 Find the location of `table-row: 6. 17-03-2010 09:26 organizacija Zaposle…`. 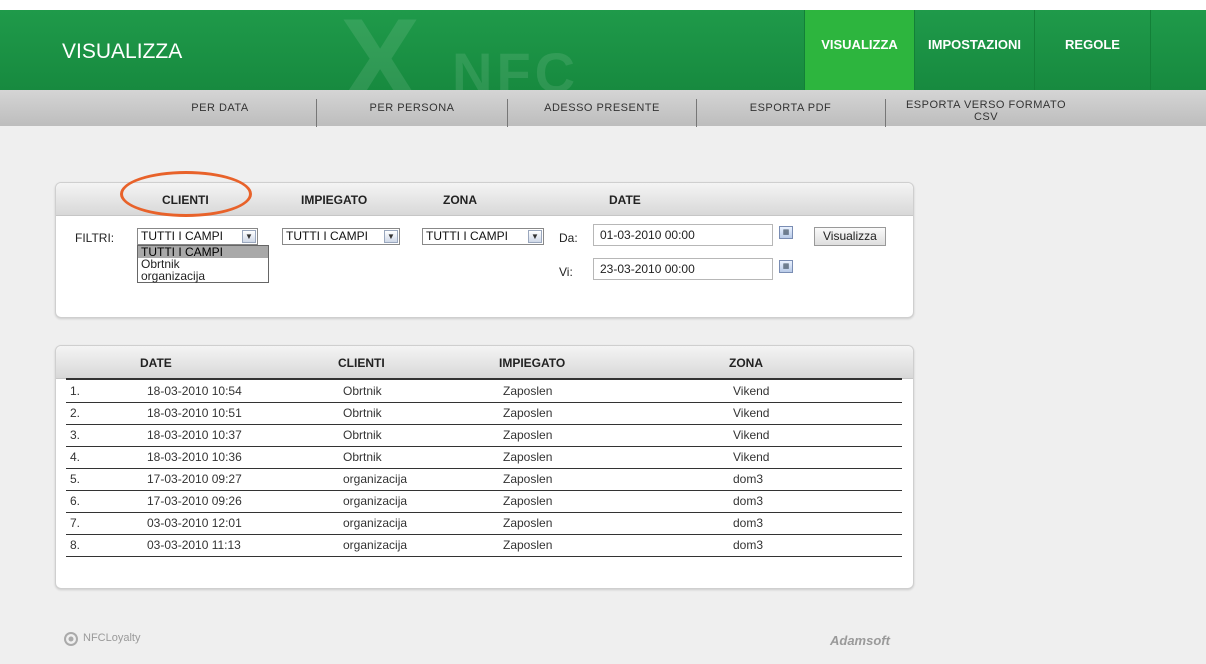

table-row: 6. 17-03-2010 09:26 organizacija Zaposle… is located at coordinates (484, 502).